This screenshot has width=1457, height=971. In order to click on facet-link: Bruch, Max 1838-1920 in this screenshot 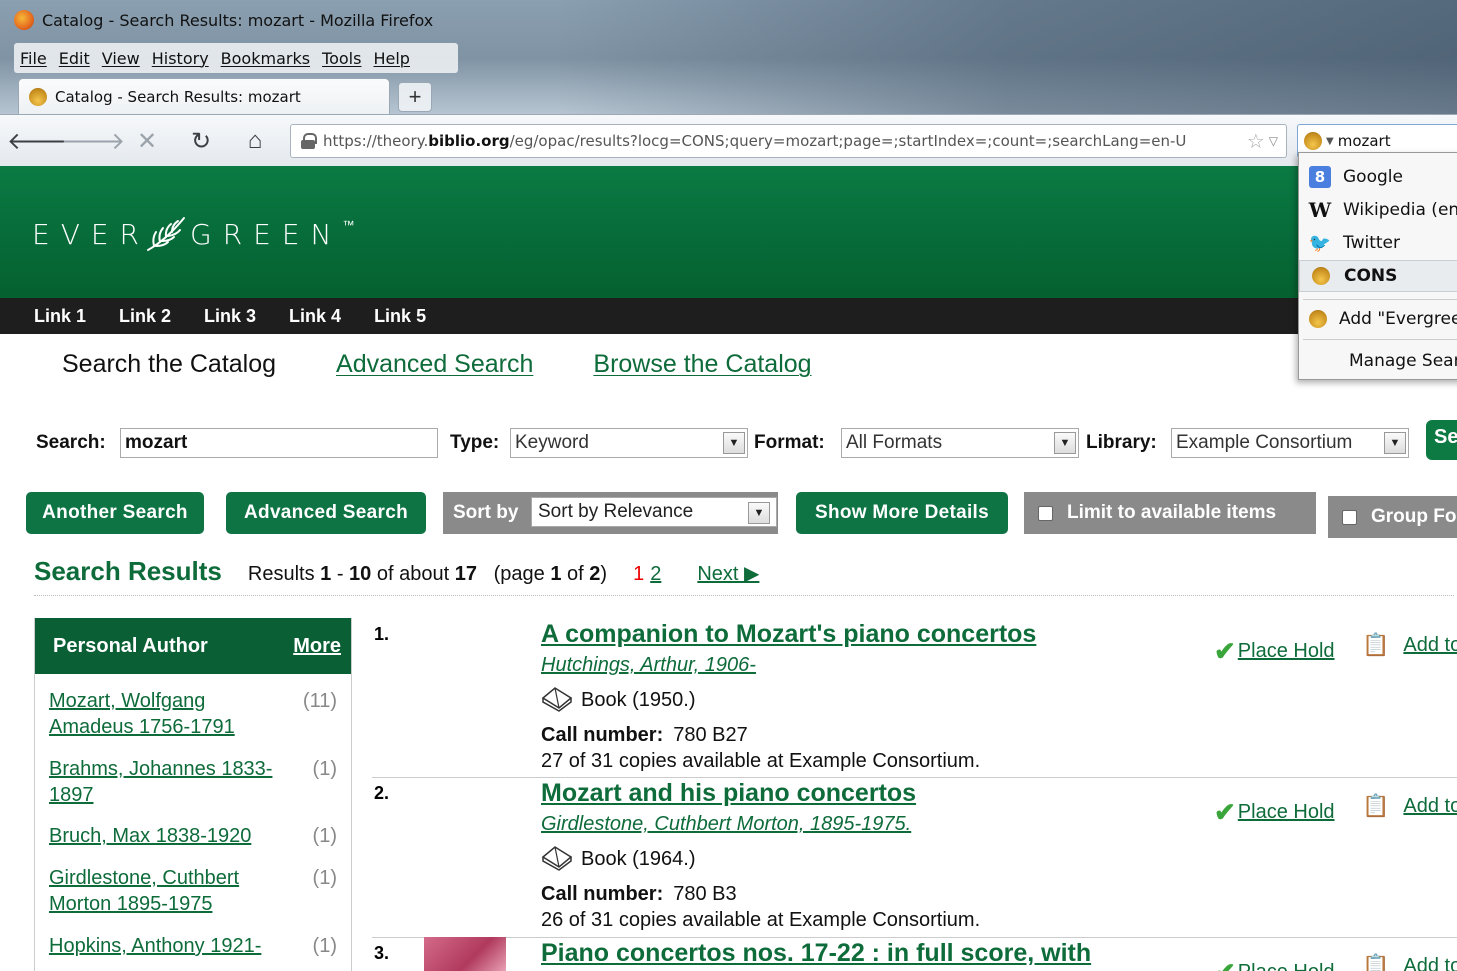, I will do `click(165, 836)`.